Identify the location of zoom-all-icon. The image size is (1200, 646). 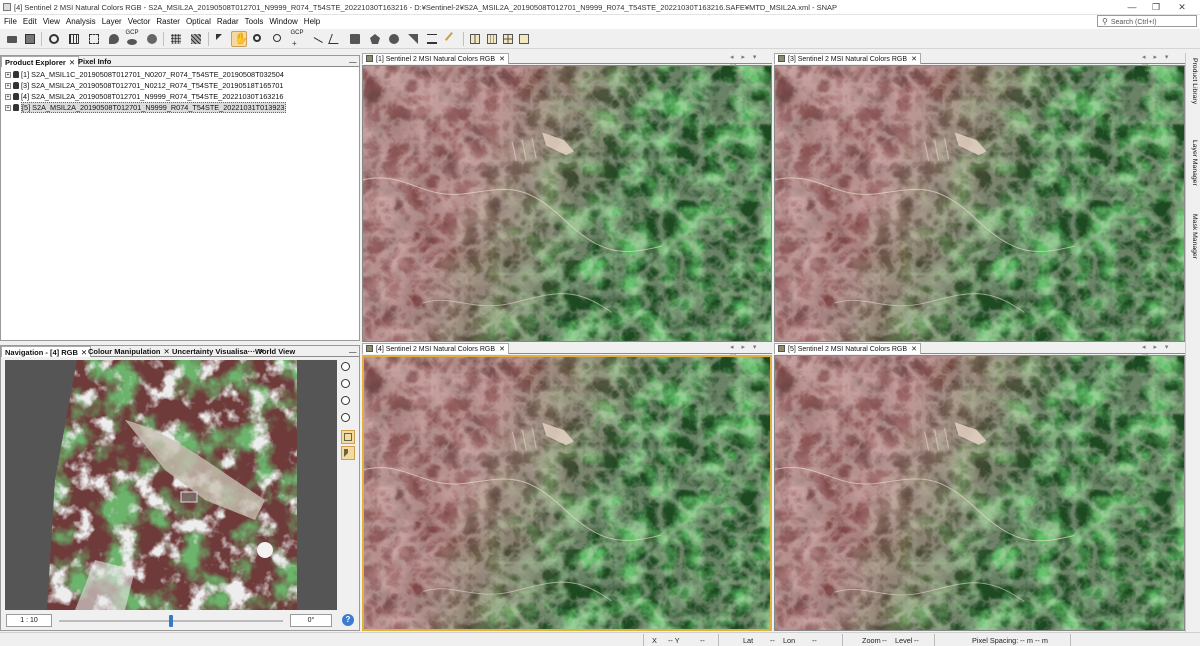
(345, 417).